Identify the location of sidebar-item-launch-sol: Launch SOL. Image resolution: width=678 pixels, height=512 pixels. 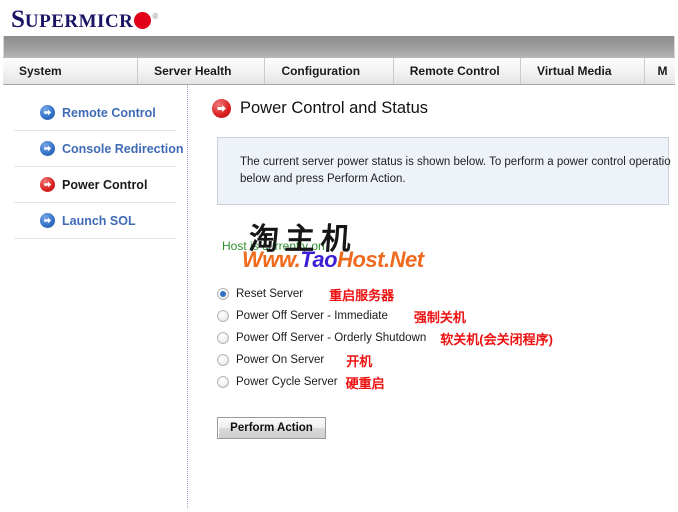
(95, 221).